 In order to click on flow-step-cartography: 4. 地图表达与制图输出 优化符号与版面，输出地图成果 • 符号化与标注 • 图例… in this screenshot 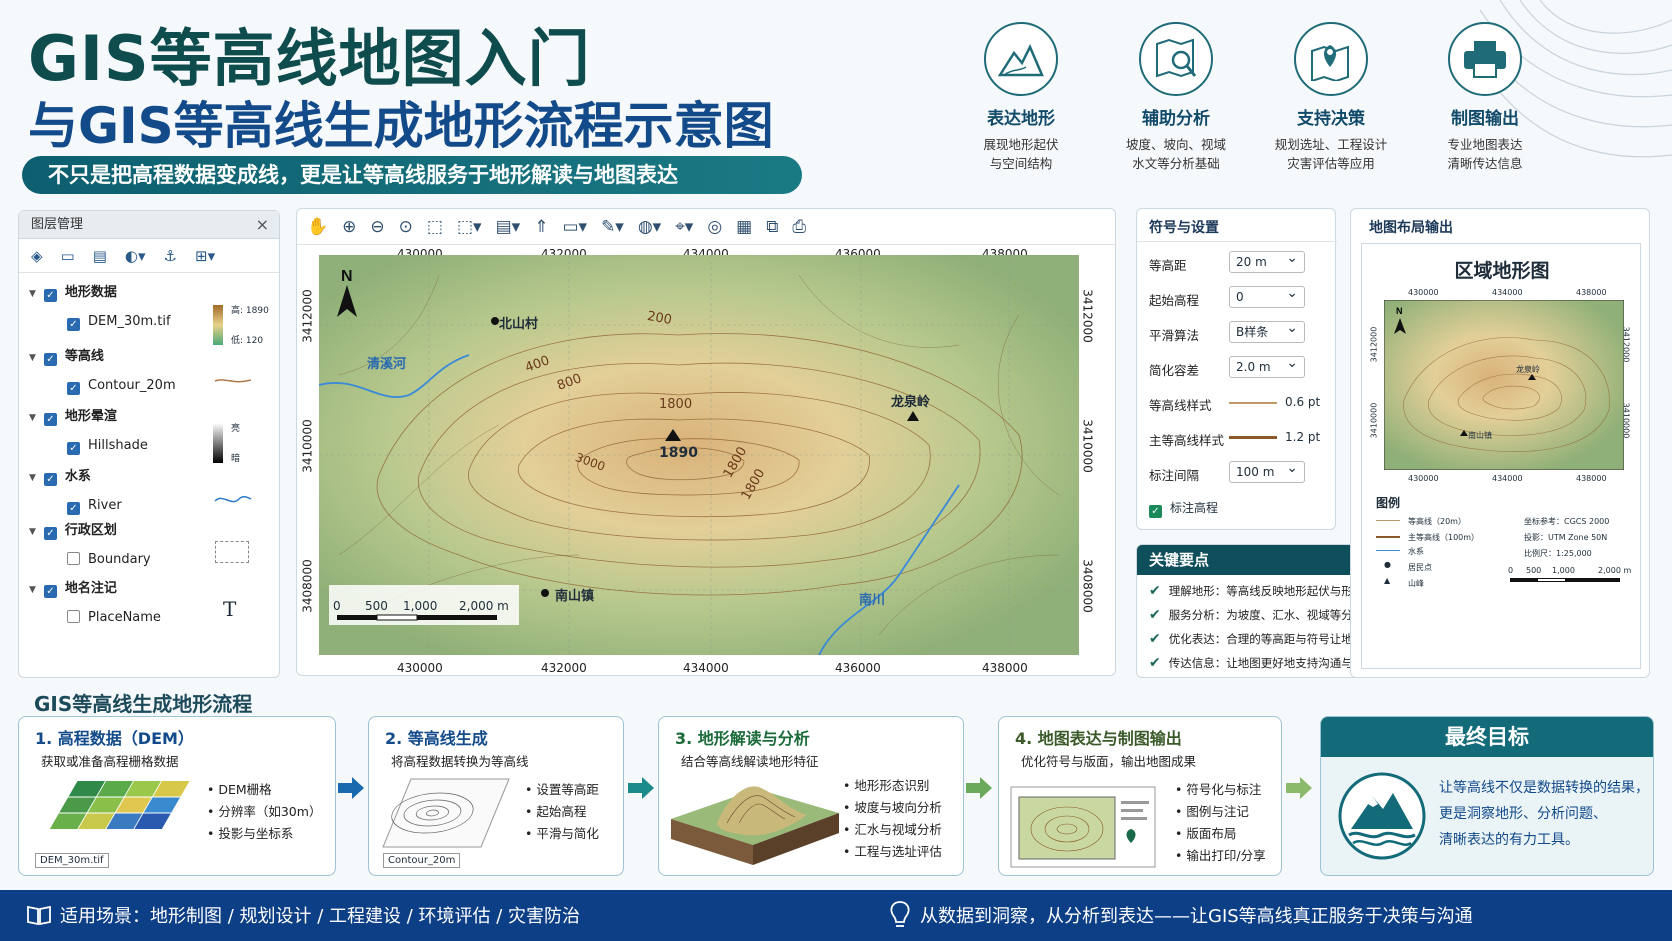, I will do `click(1140, 796)`.